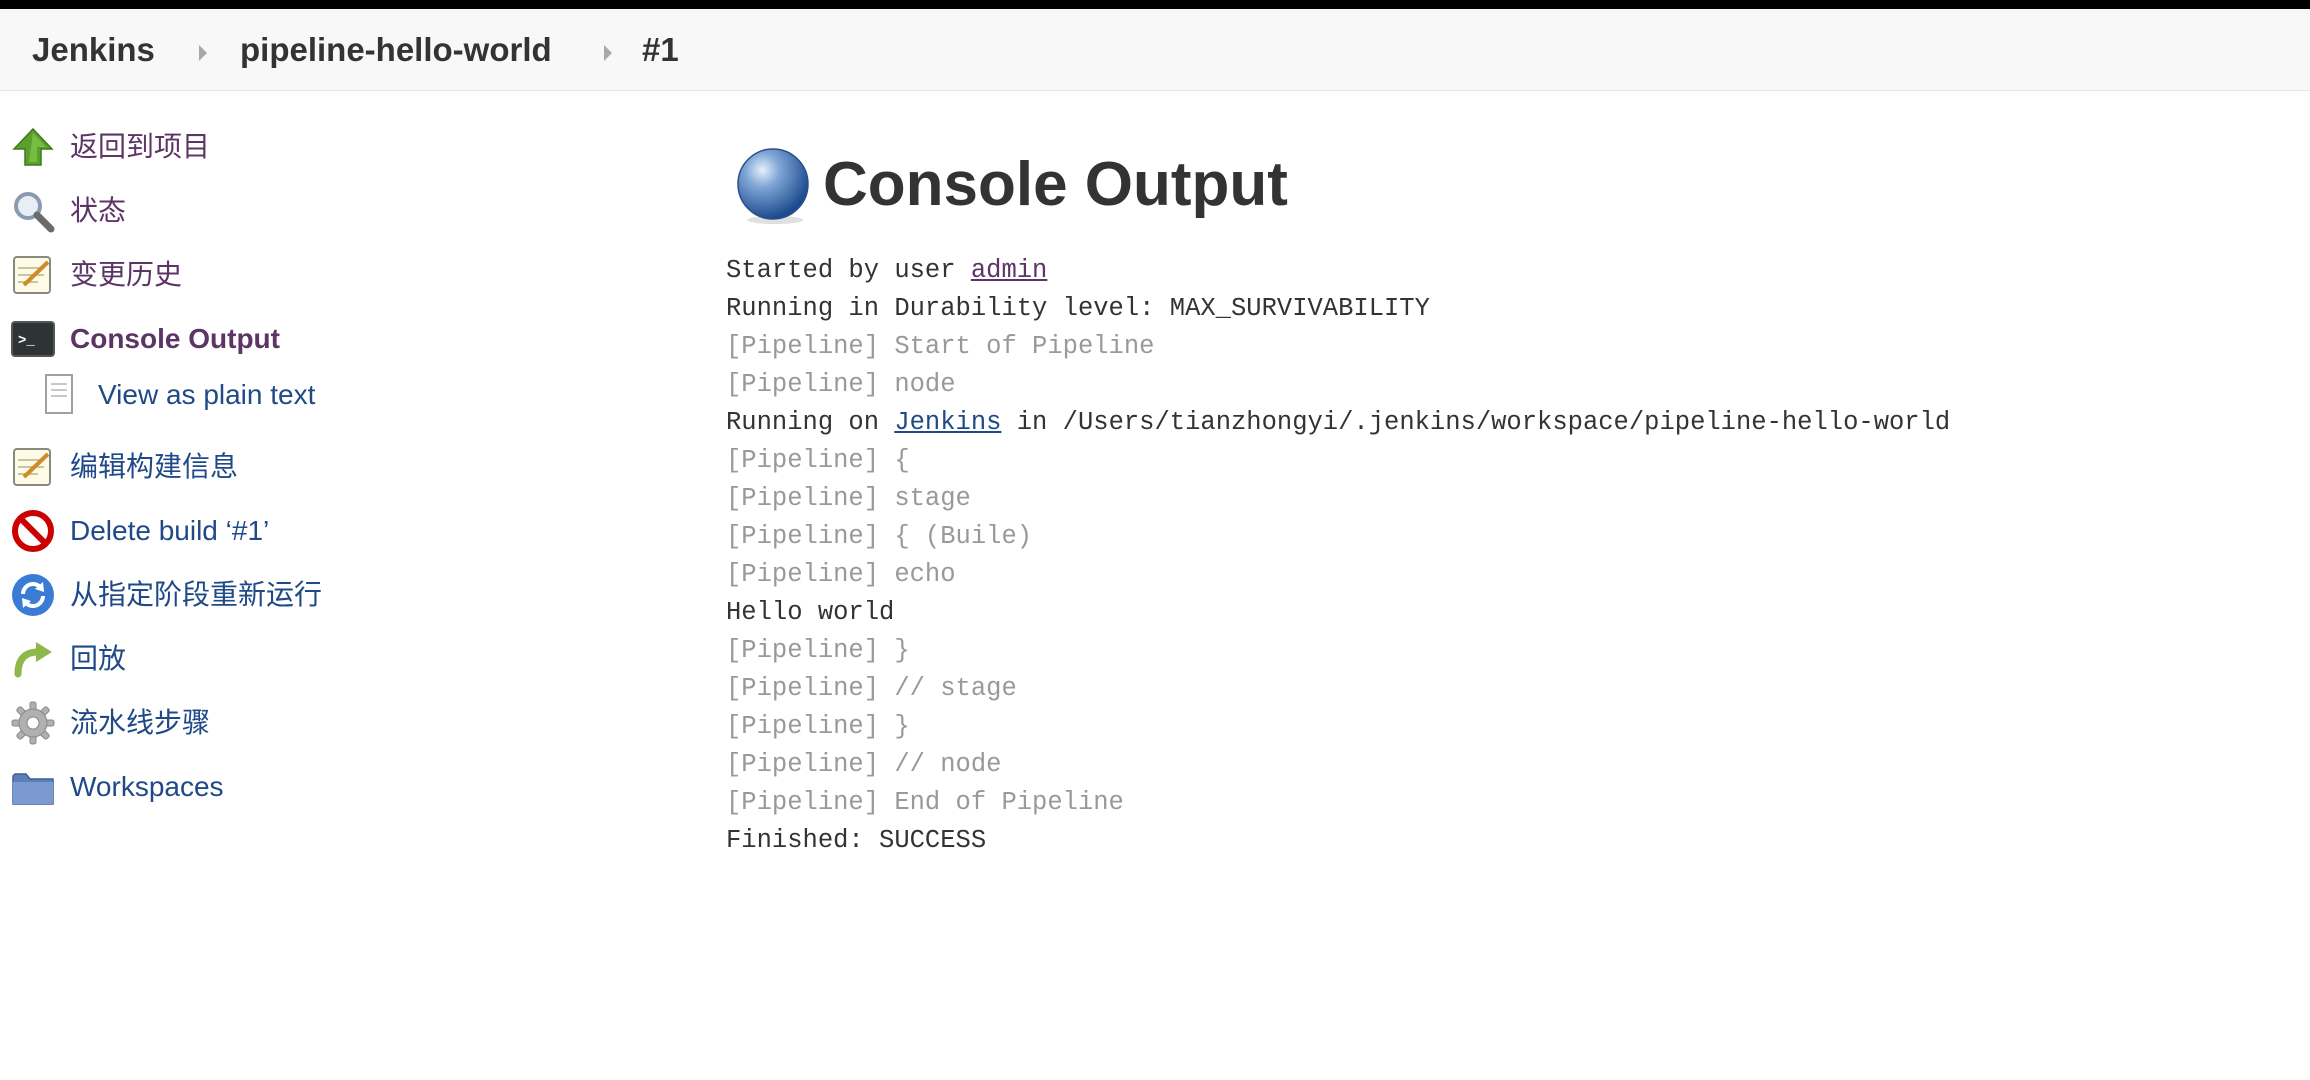  What do you see at coordinates (871, 688) in the screenshot?
I see `console-line: [Pipeline] // stage` at bounding box center [871, 688].